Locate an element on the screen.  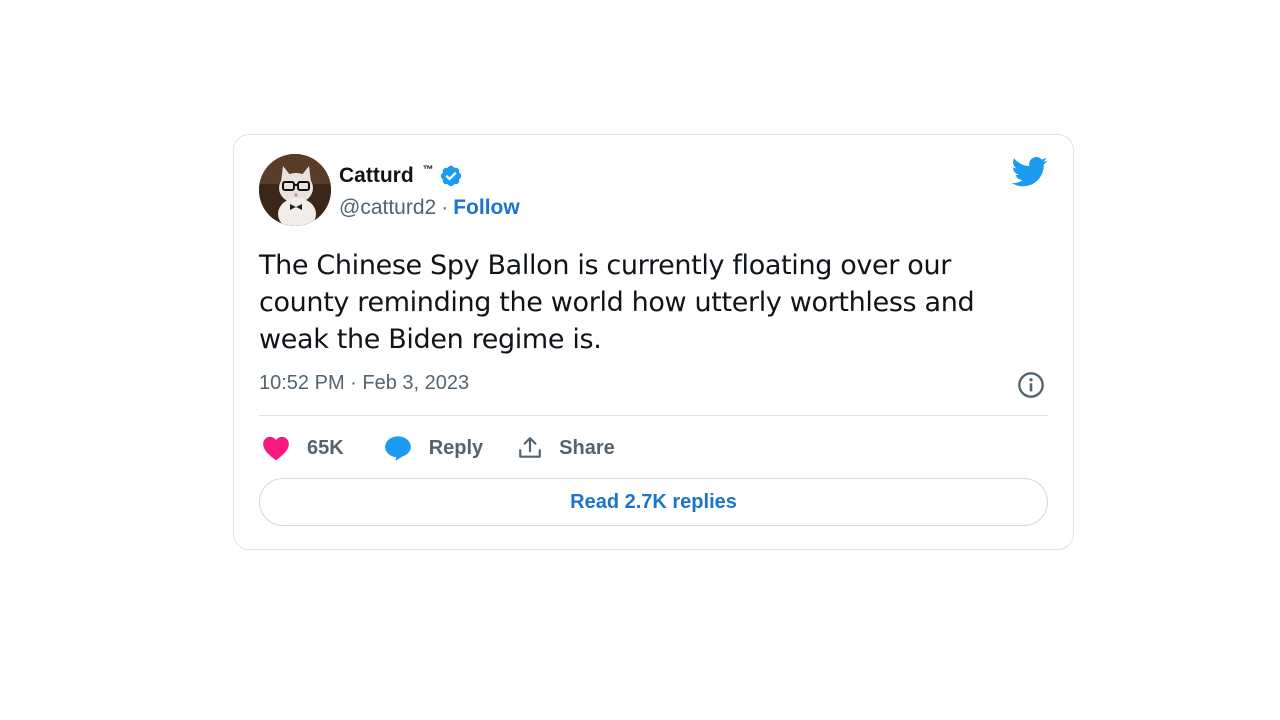
handle-row: @catturd2 · Follow is located at coordinates (429, 208).